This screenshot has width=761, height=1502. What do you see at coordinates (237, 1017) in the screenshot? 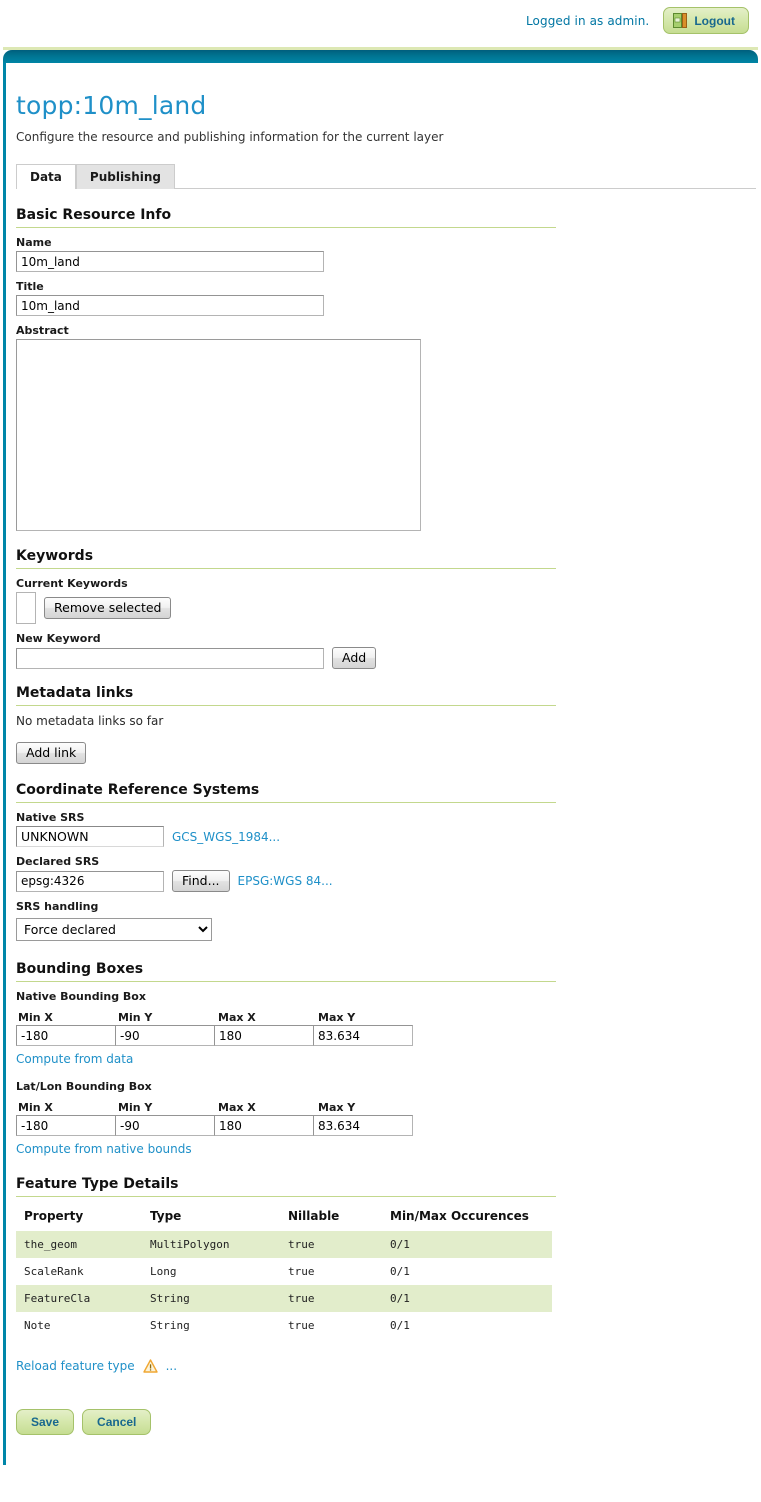
I see `bbox-col-max-x: Max X` at bounding box center [237, 1017].